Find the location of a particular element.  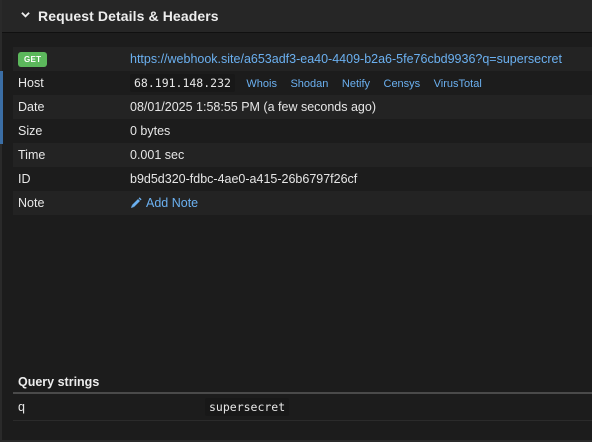

method-cell: GET is located at coordinates (74, 59).